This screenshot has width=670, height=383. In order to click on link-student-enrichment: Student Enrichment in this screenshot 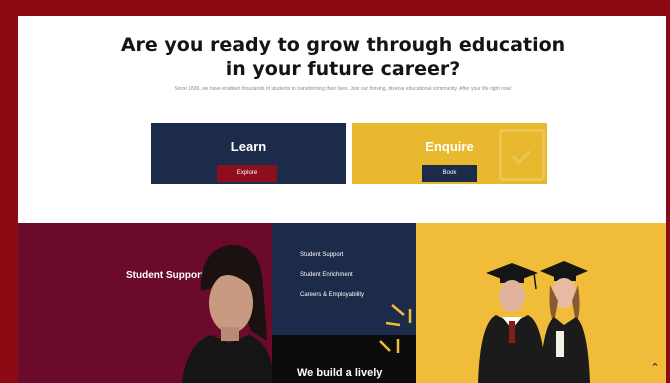, I will do `click(332, 281)`.